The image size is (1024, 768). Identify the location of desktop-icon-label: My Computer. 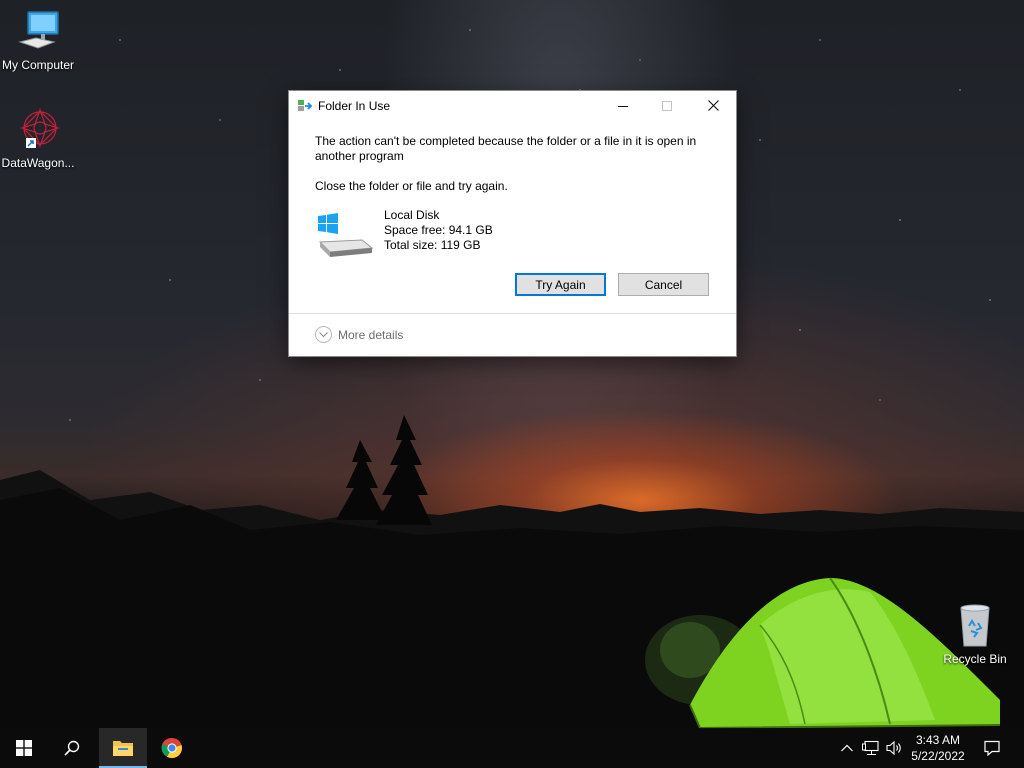
(38, 65).